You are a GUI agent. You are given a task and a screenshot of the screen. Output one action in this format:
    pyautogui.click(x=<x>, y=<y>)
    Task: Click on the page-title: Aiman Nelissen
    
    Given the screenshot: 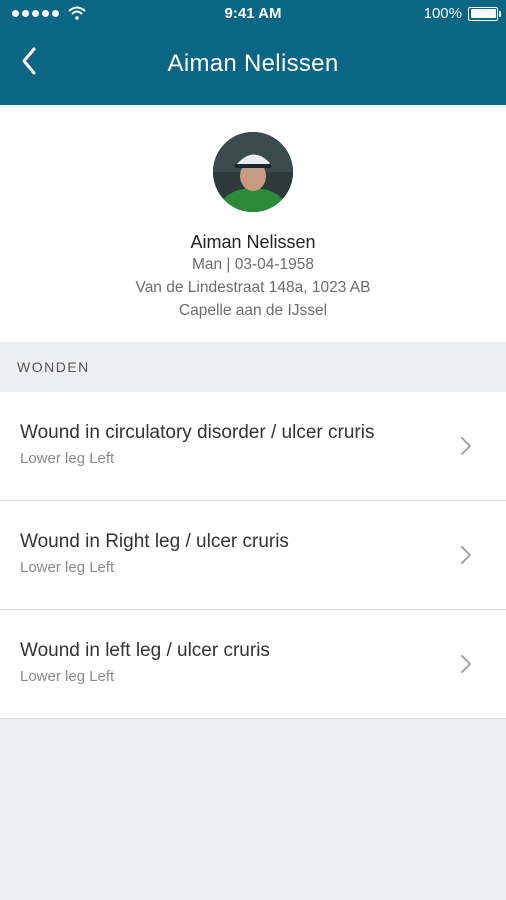 What is the action you would take?
    pyautogui.click(x=253, y=63)
    